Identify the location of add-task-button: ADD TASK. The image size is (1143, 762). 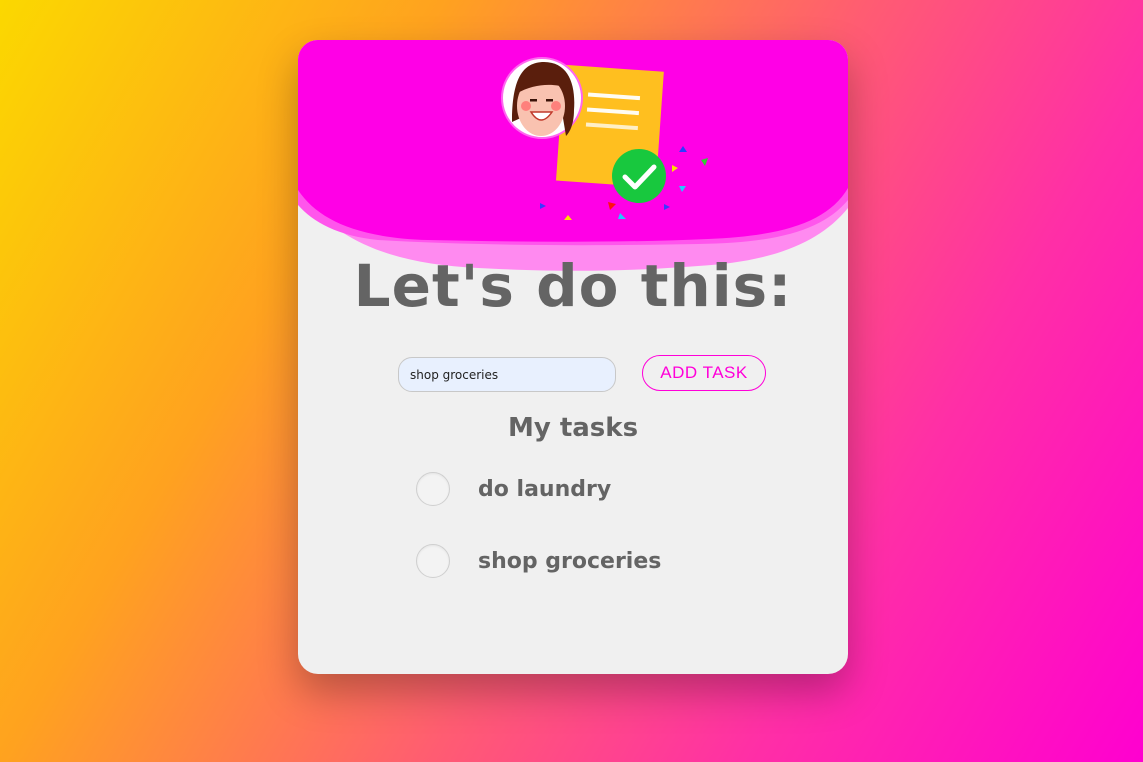
(704, 373).